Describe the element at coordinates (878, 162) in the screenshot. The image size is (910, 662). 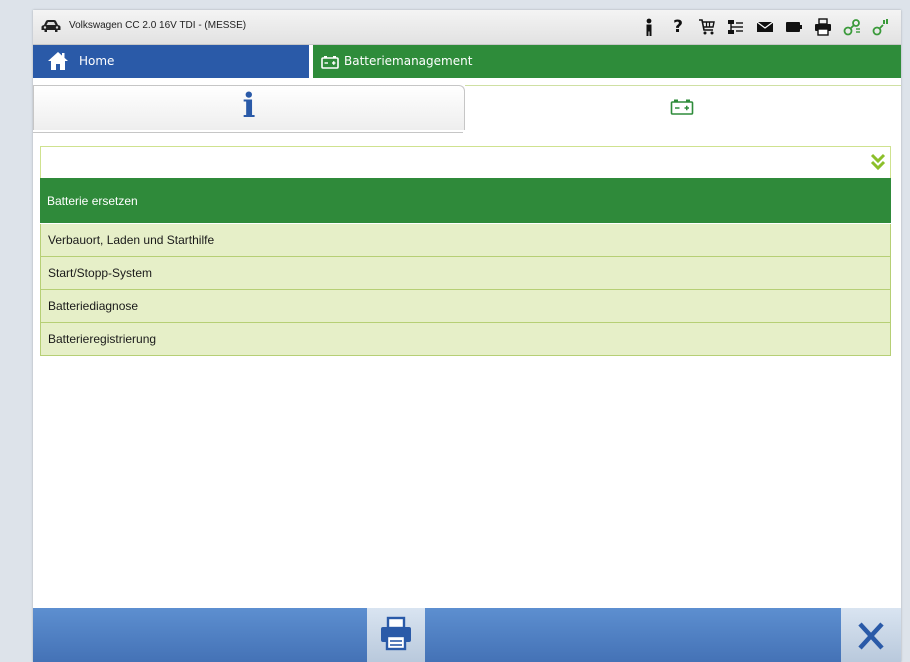
I see `chevron-double-down-icon` at that location.